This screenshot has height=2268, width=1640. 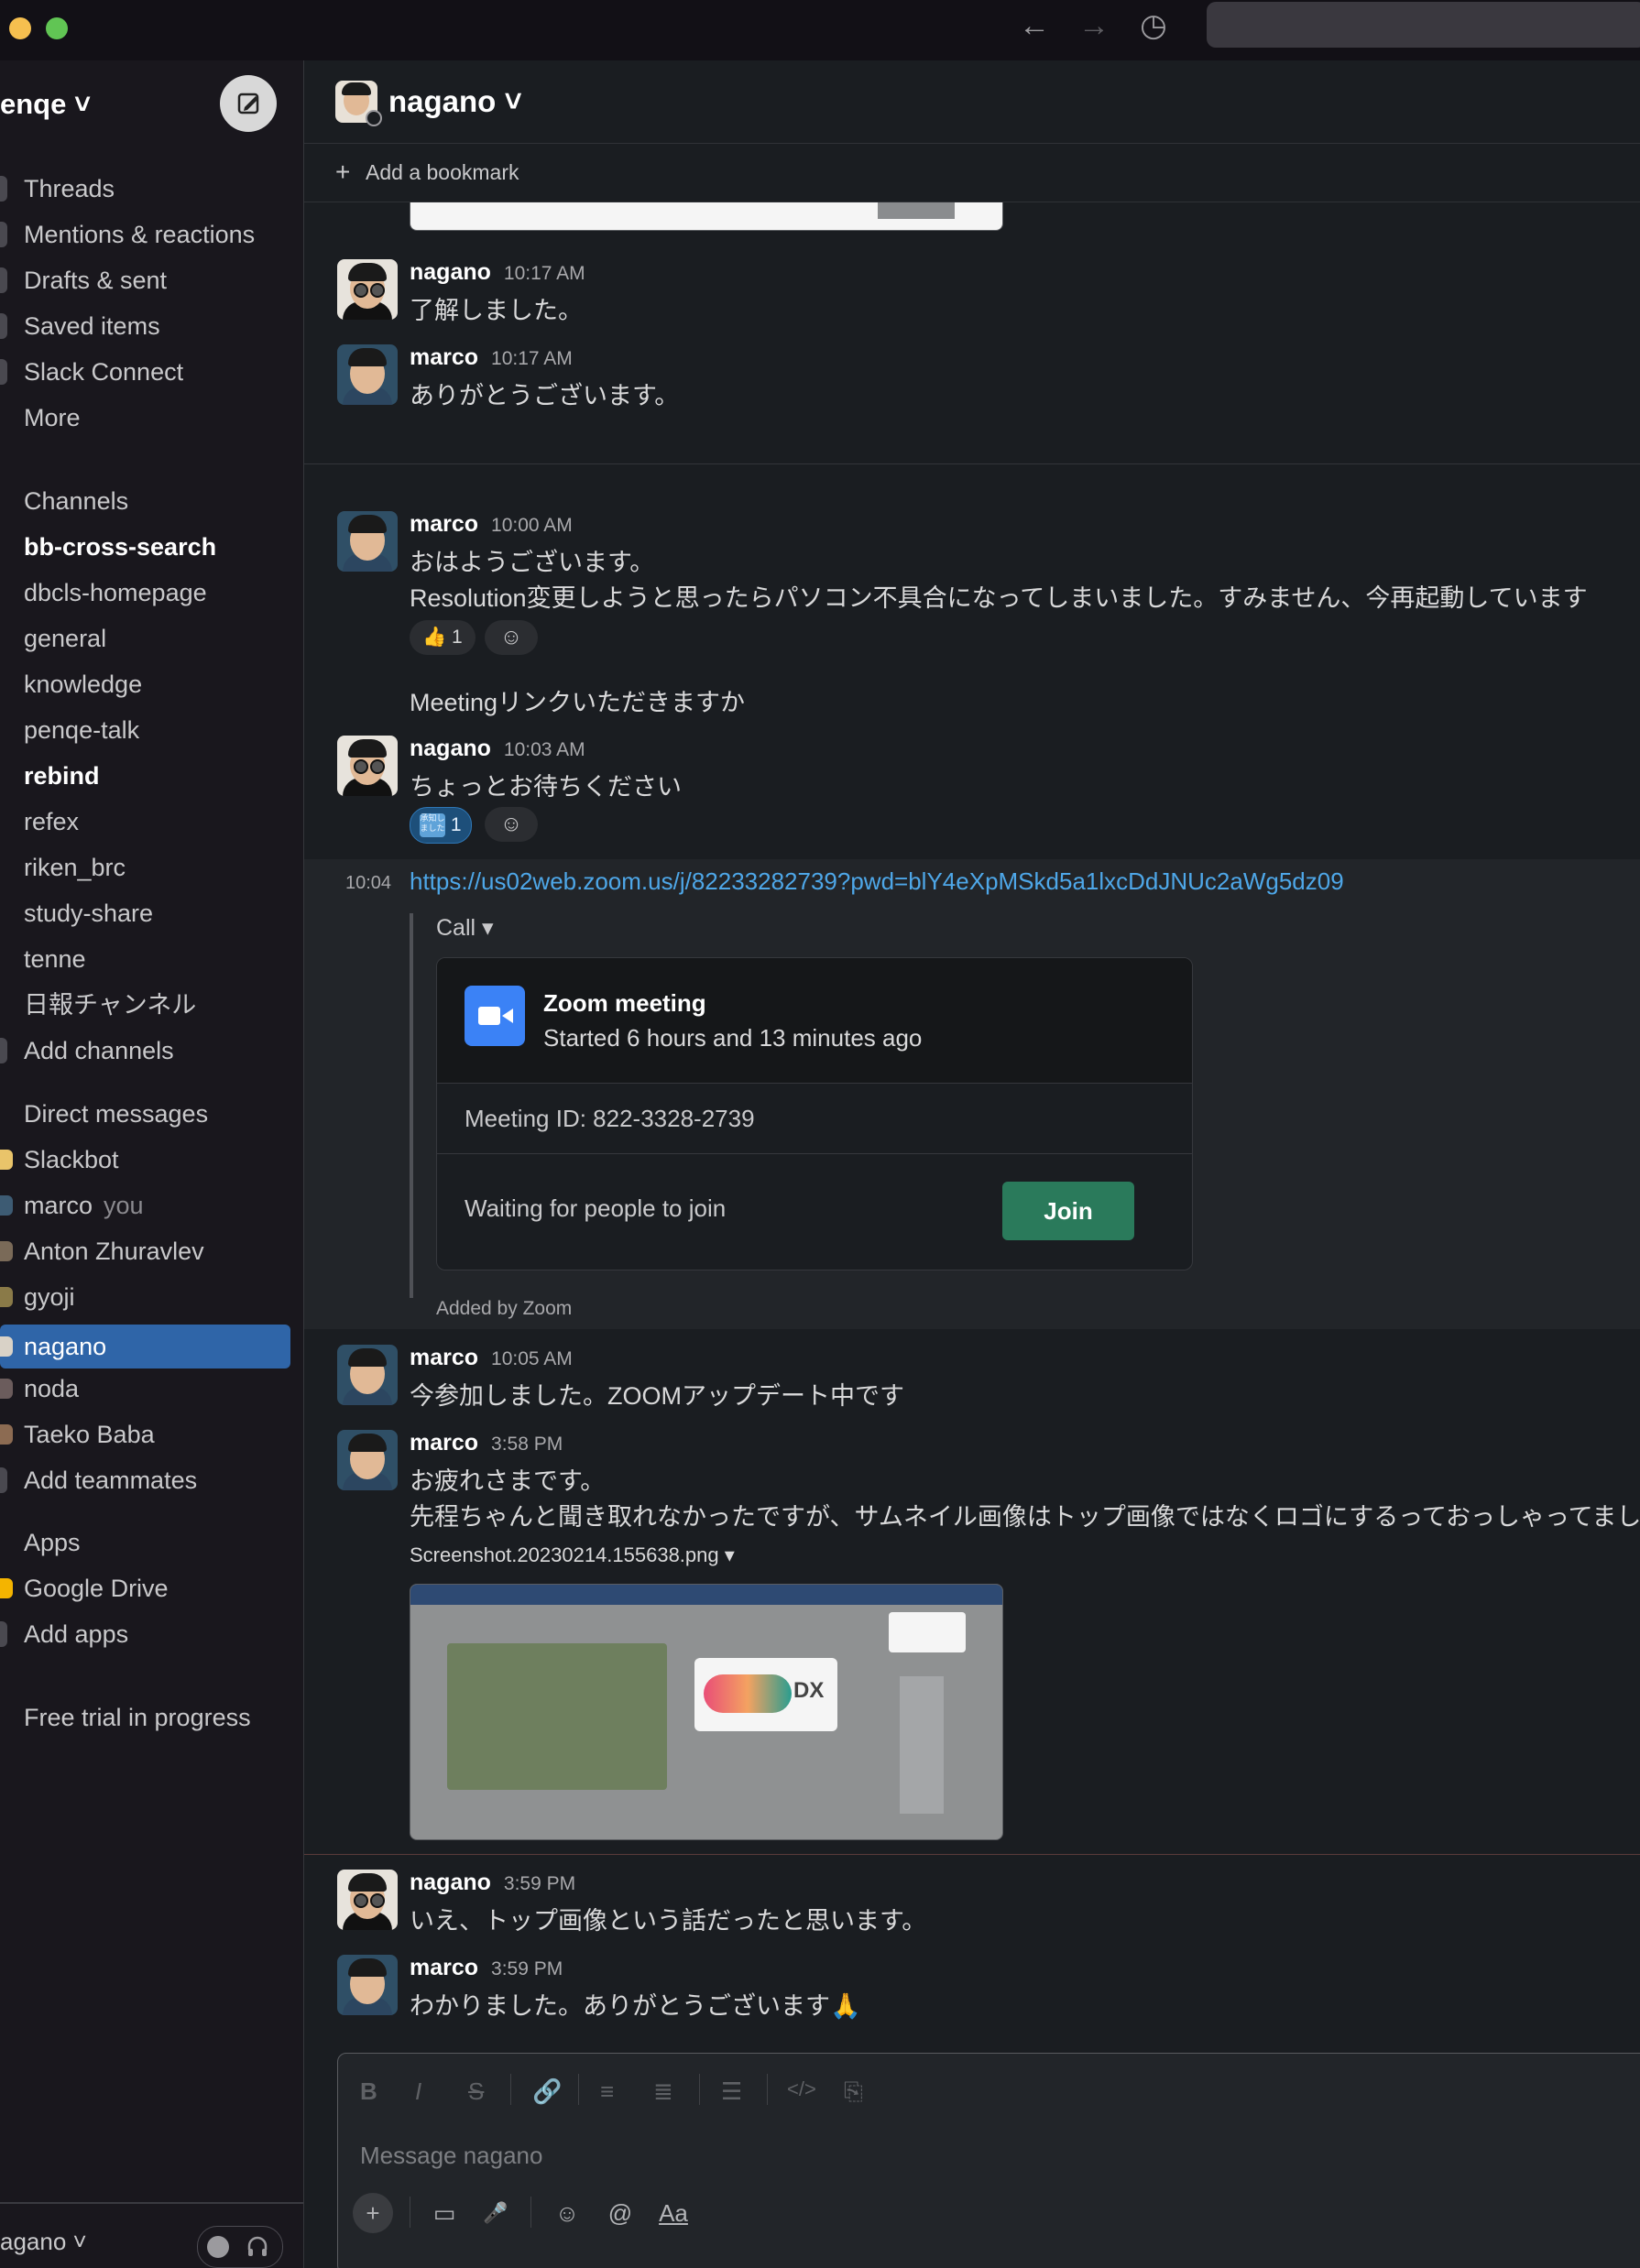 I want to click on sidebar-item-slack-connect: Slack Connect, so click(x=146, y=372).